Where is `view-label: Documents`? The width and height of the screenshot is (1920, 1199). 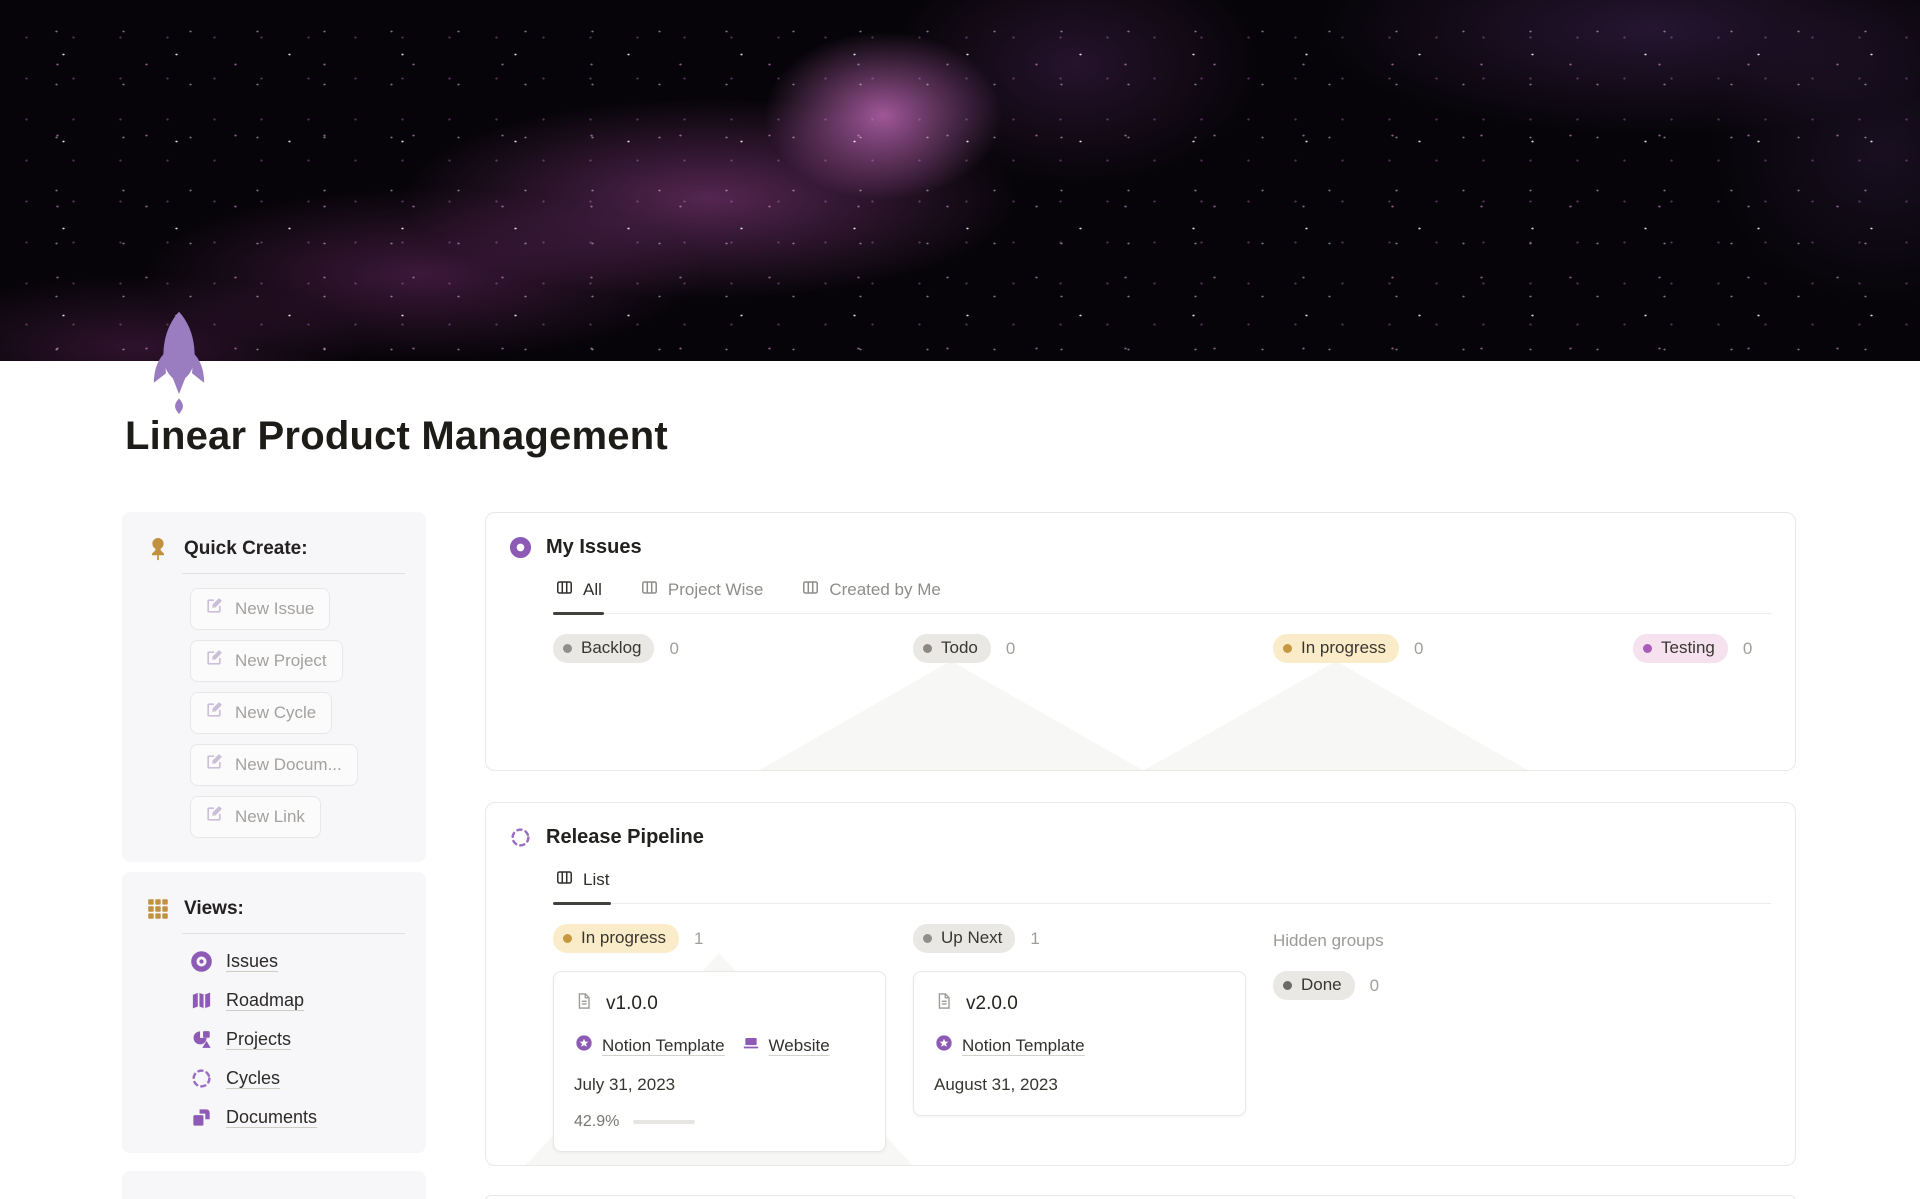
view-label: Documents is located at coordinates (272, 1117).